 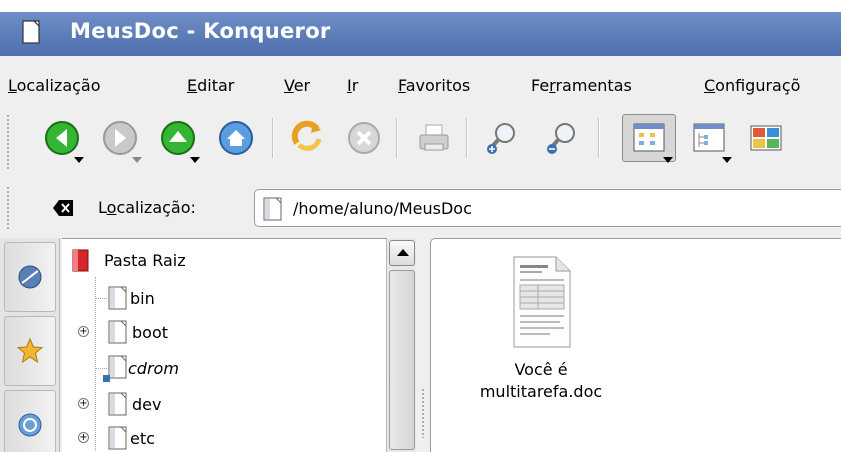 I want to click on window-title: MeusDoc - Konqueror, so click(x=200, y=31).